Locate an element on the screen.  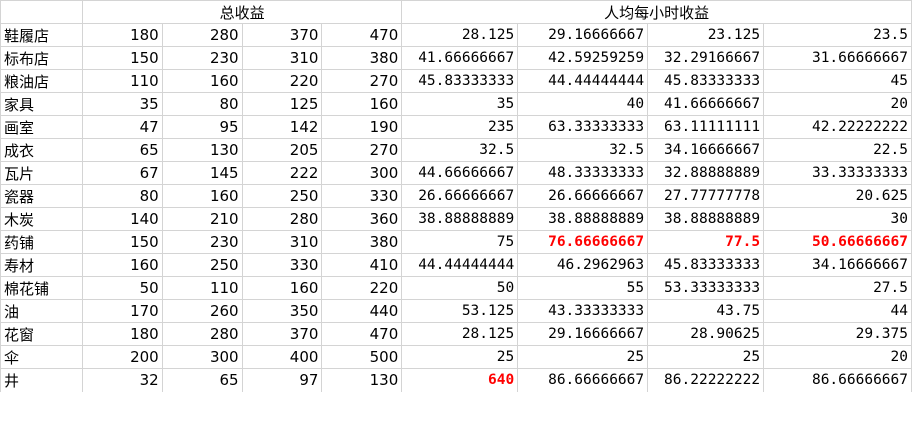
cell-total-income: 145 is located at coordinates (202, 173).